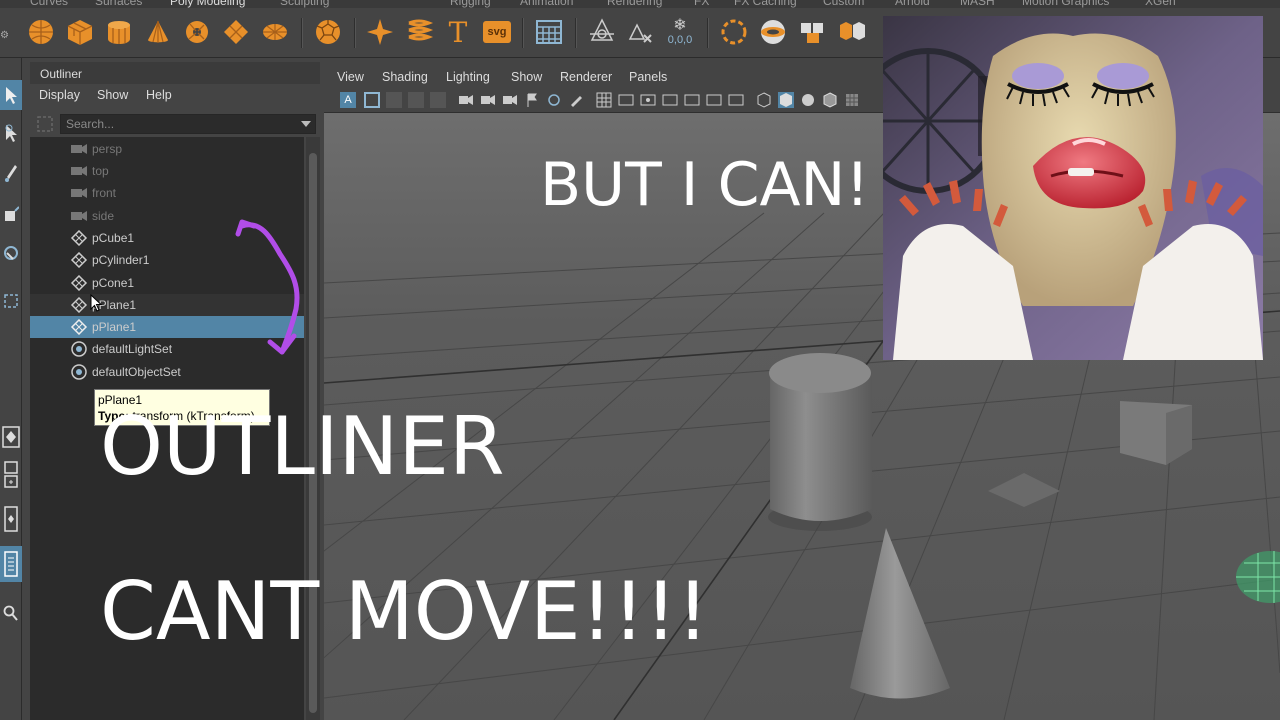  I want to click on shelf-tab: Motion Graphics, so click(1065, 4).